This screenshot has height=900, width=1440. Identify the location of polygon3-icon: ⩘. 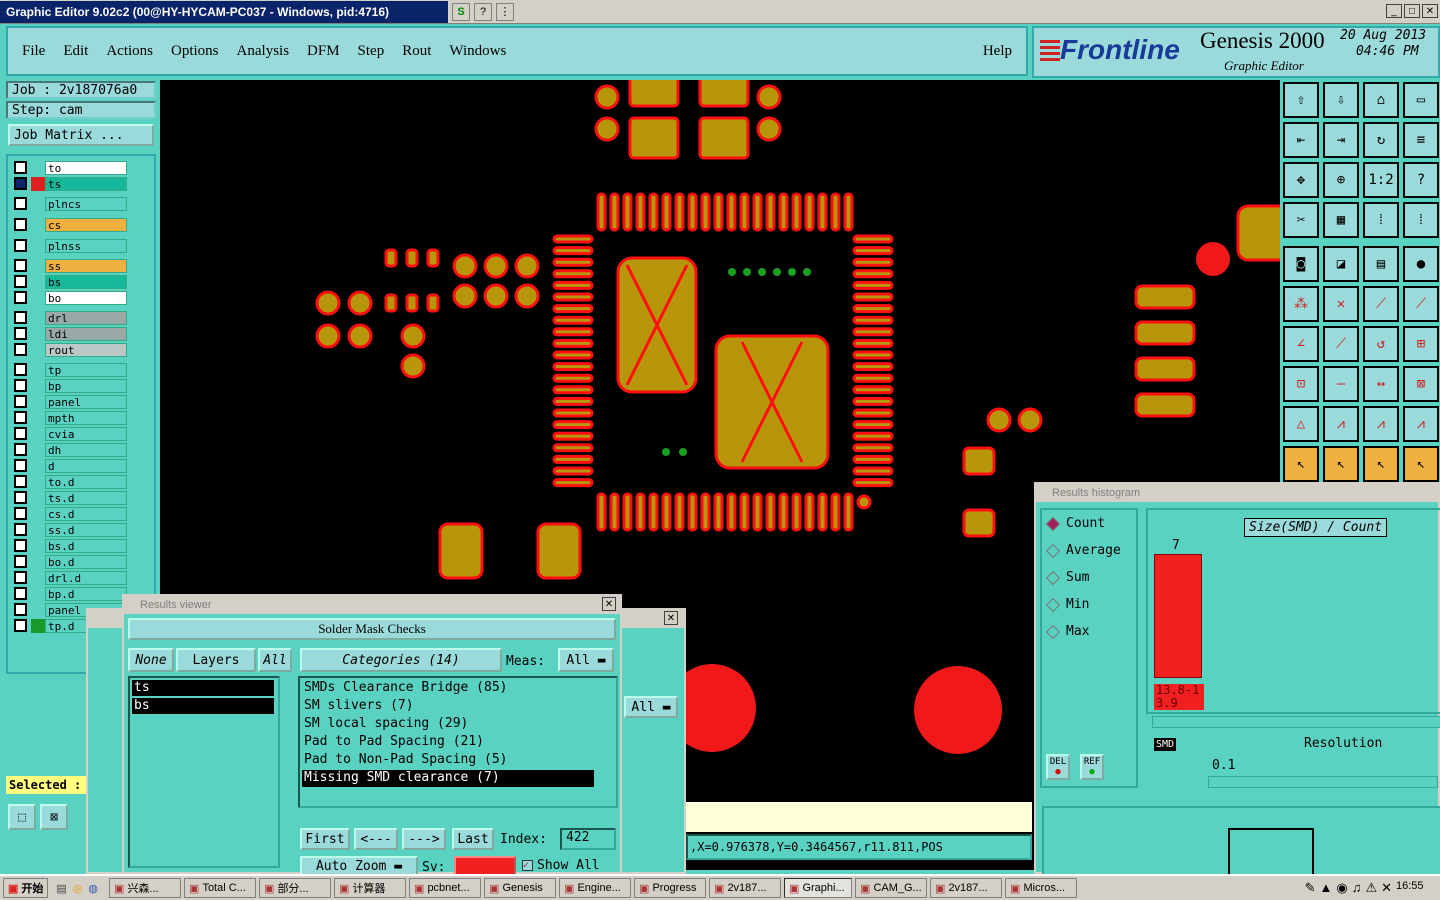
(1421, 424).